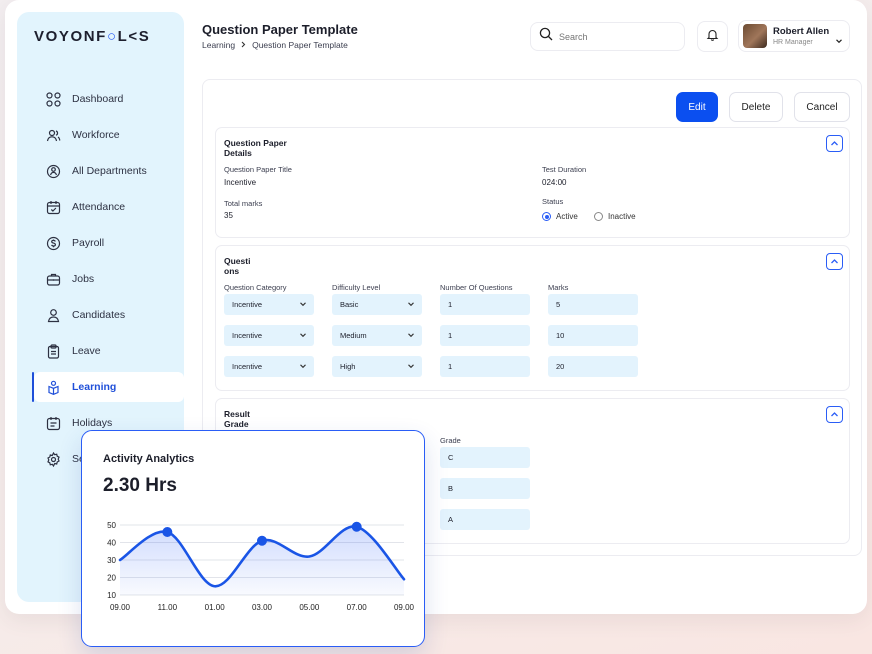 Image resolution: width=872 pixels, height=654 pixels. Describe the element at coordinates (258, 169) in the screenshot. I see `paper-title-label: Question Paper Title` at that location.